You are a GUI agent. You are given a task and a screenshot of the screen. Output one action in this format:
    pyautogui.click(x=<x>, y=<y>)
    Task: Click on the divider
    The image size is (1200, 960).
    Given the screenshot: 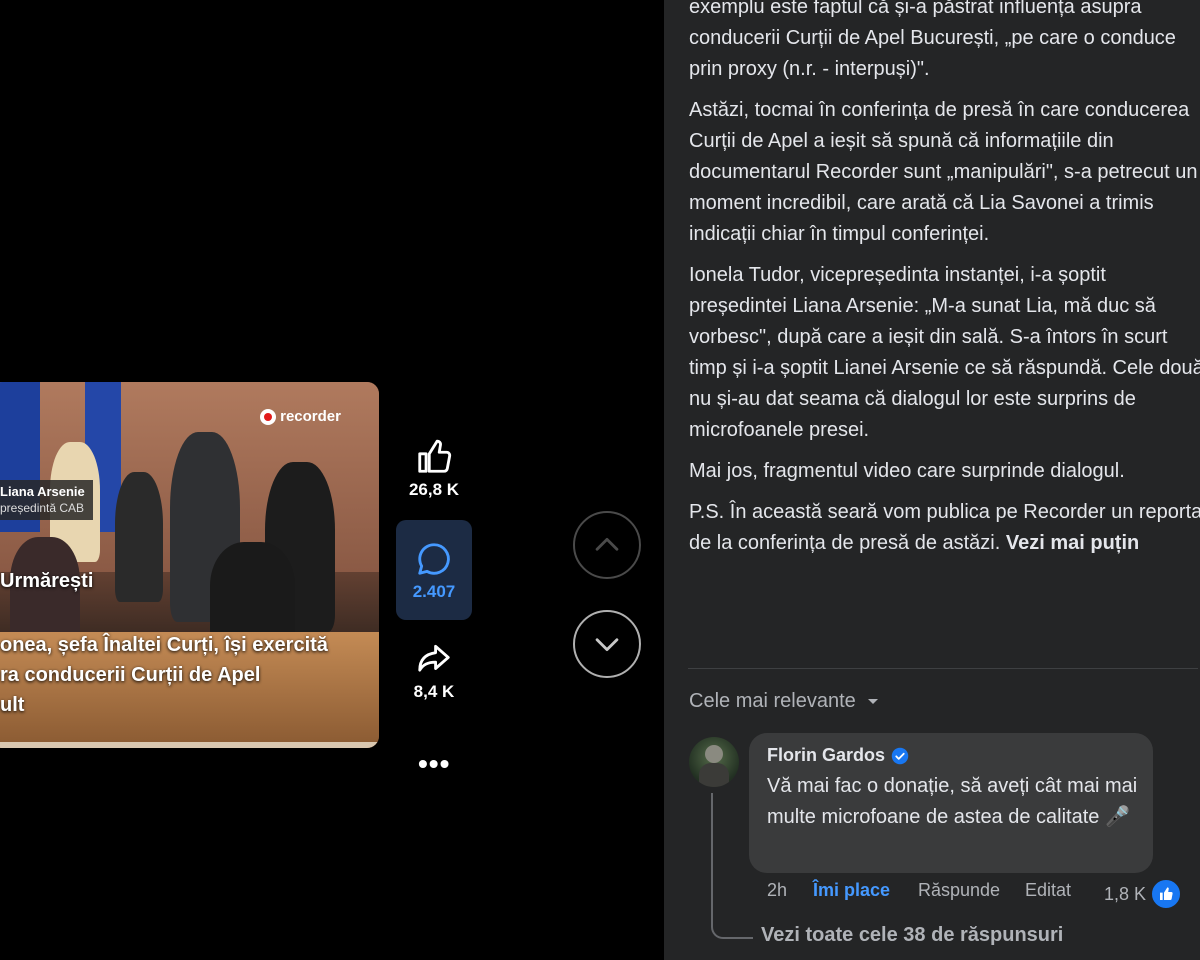 What is the action you would take?
    pyautogui.click(x=943, y=668)
    